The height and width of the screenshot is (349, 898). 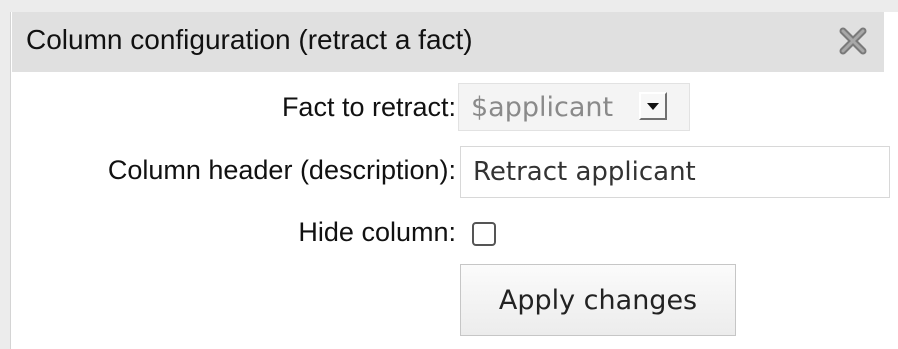 I want to click on close-icon, so click(x=853, y=41).